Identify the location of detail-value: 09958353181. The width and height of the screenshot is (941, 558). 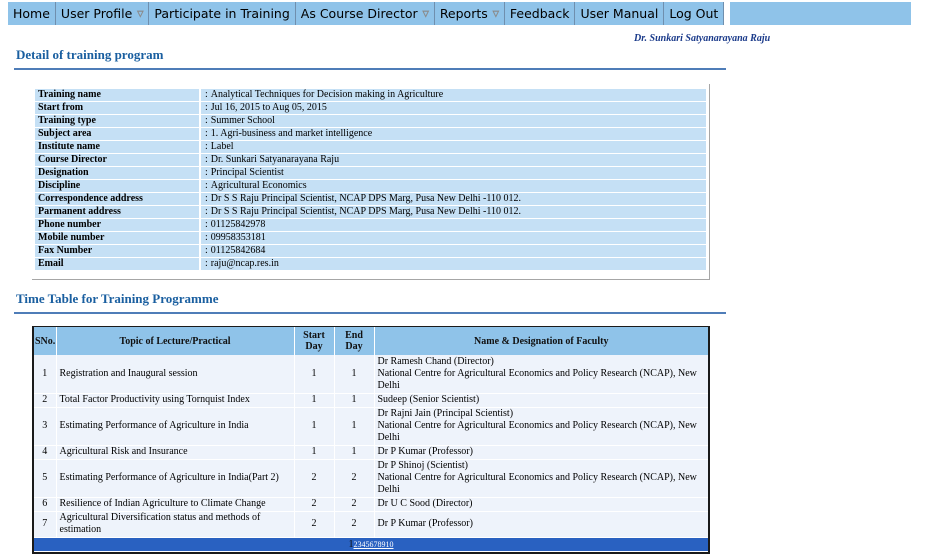
(456, 238).